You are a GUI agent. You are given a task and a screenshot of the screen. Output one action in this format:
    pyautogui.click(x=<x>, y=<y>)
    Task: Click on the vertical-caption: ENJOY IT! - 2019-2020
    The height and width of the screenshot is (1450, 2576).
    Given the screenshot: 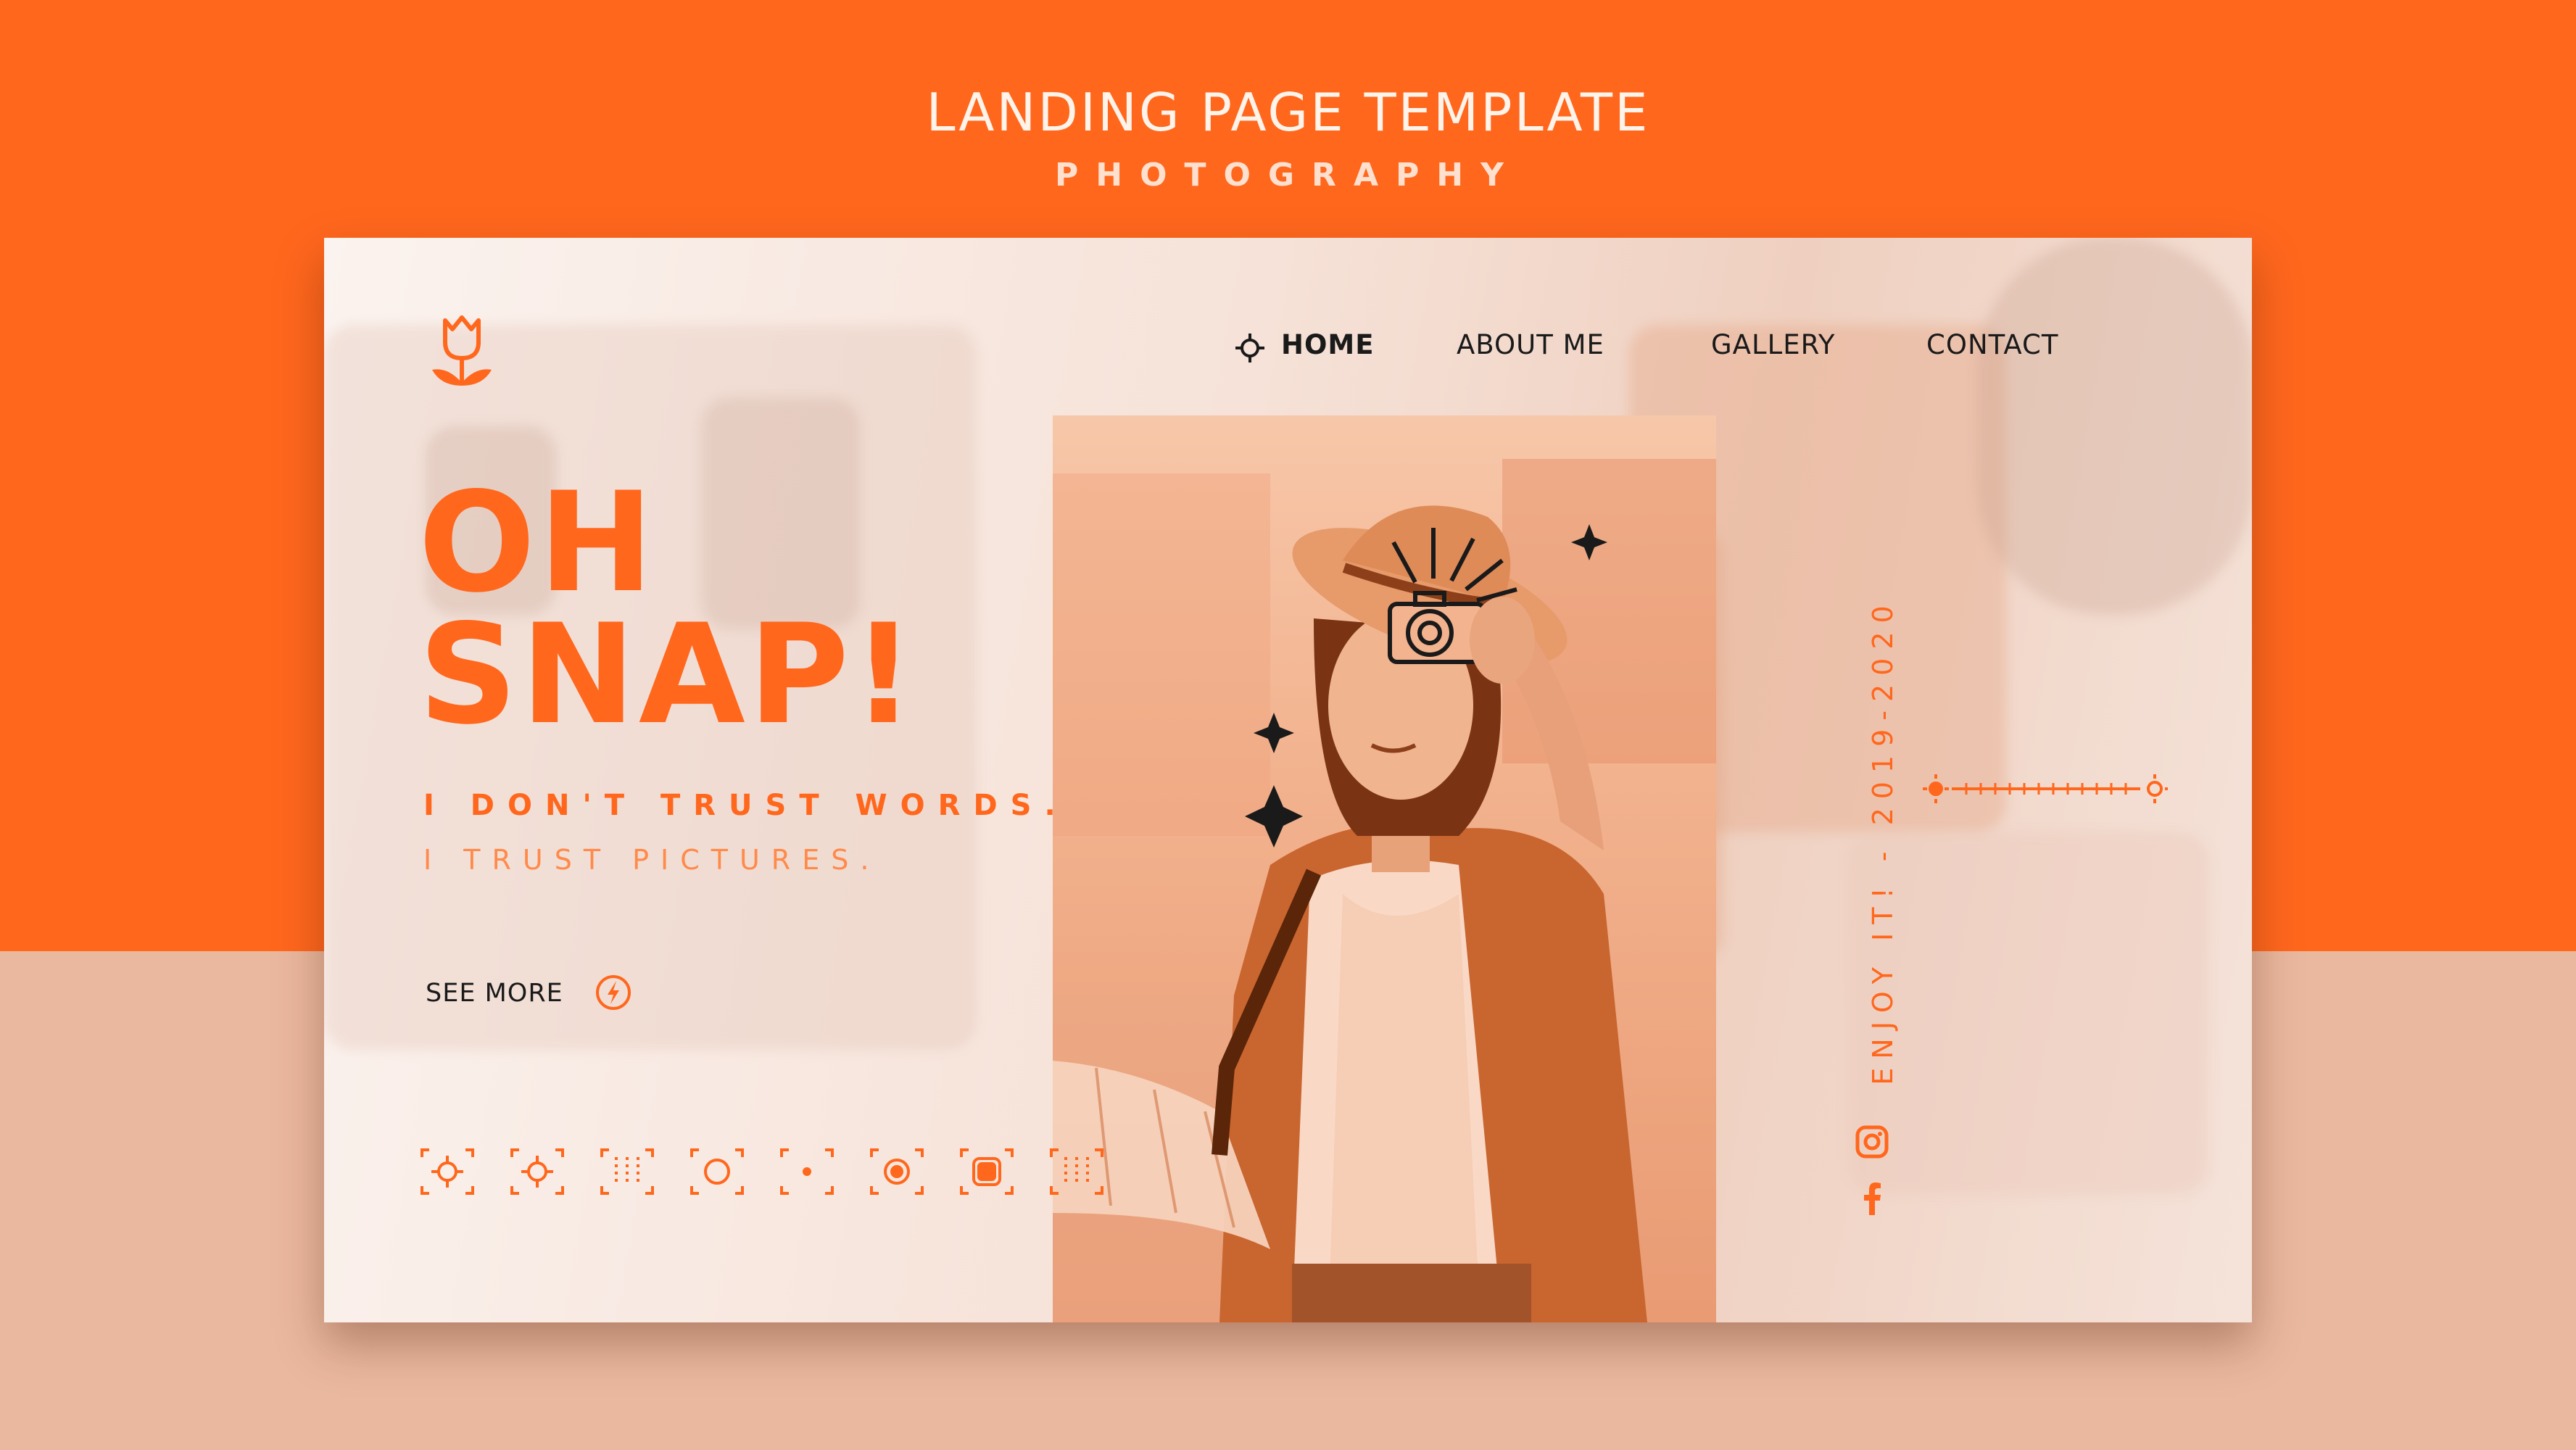 What is the action you would take?
    pyautogui.click(x=1883, y=841)
    